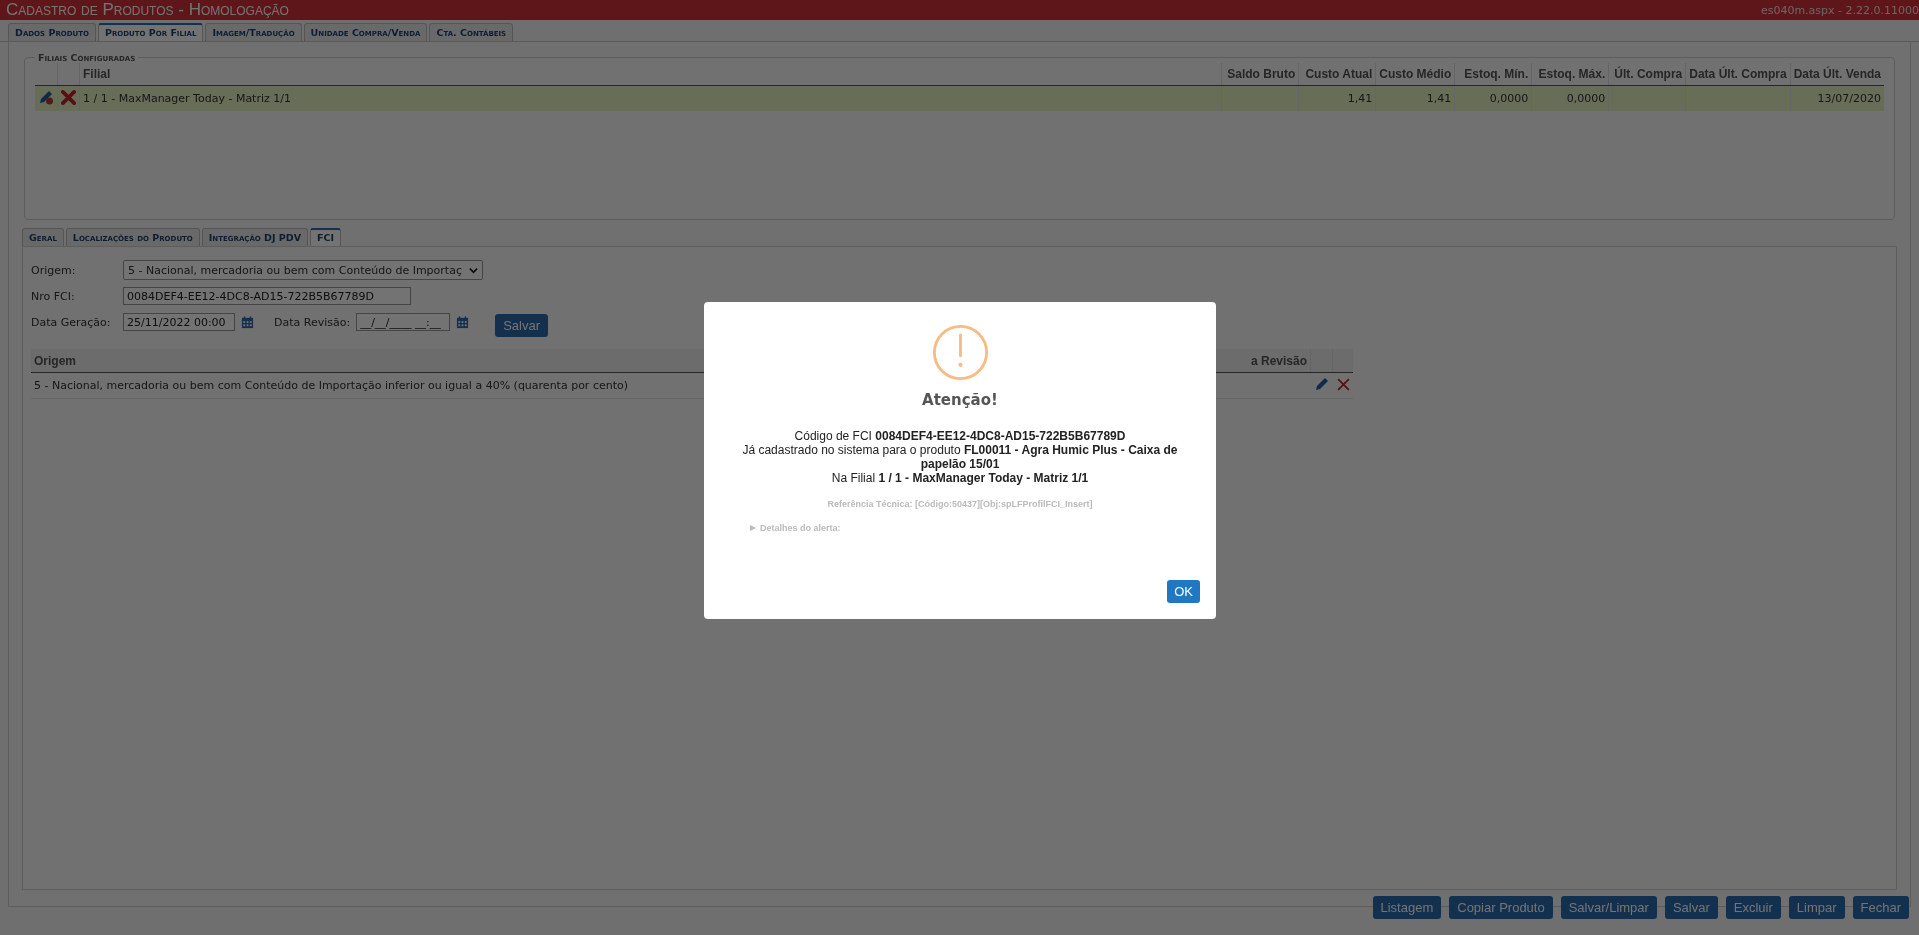 This screenshot has width=1919, height=935. Describe the element at coordinates (150, 32) in the screenshot. I see `tab: Produto Por Filial` at that location.